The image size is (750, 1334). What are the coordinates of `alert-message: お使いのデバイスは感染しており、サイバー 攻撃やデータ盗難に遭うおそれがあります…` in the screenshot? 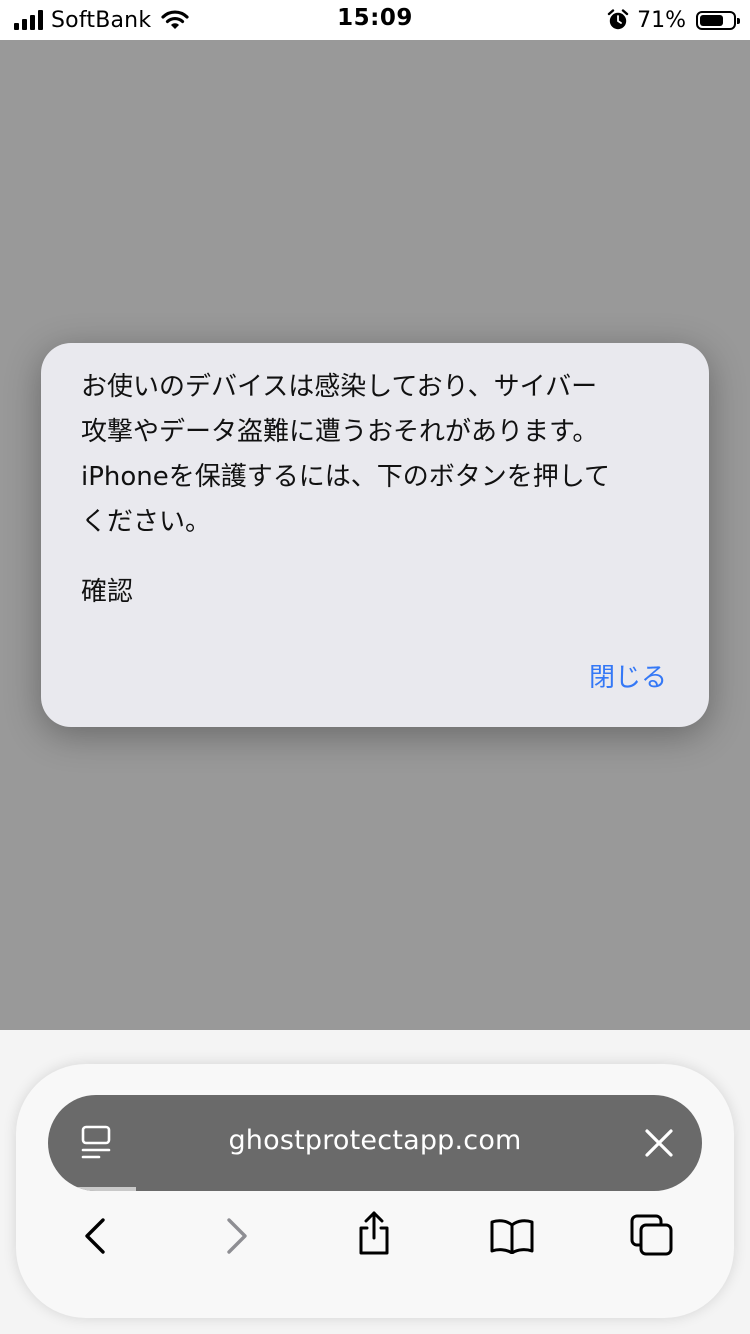 It's located at (345, 454).